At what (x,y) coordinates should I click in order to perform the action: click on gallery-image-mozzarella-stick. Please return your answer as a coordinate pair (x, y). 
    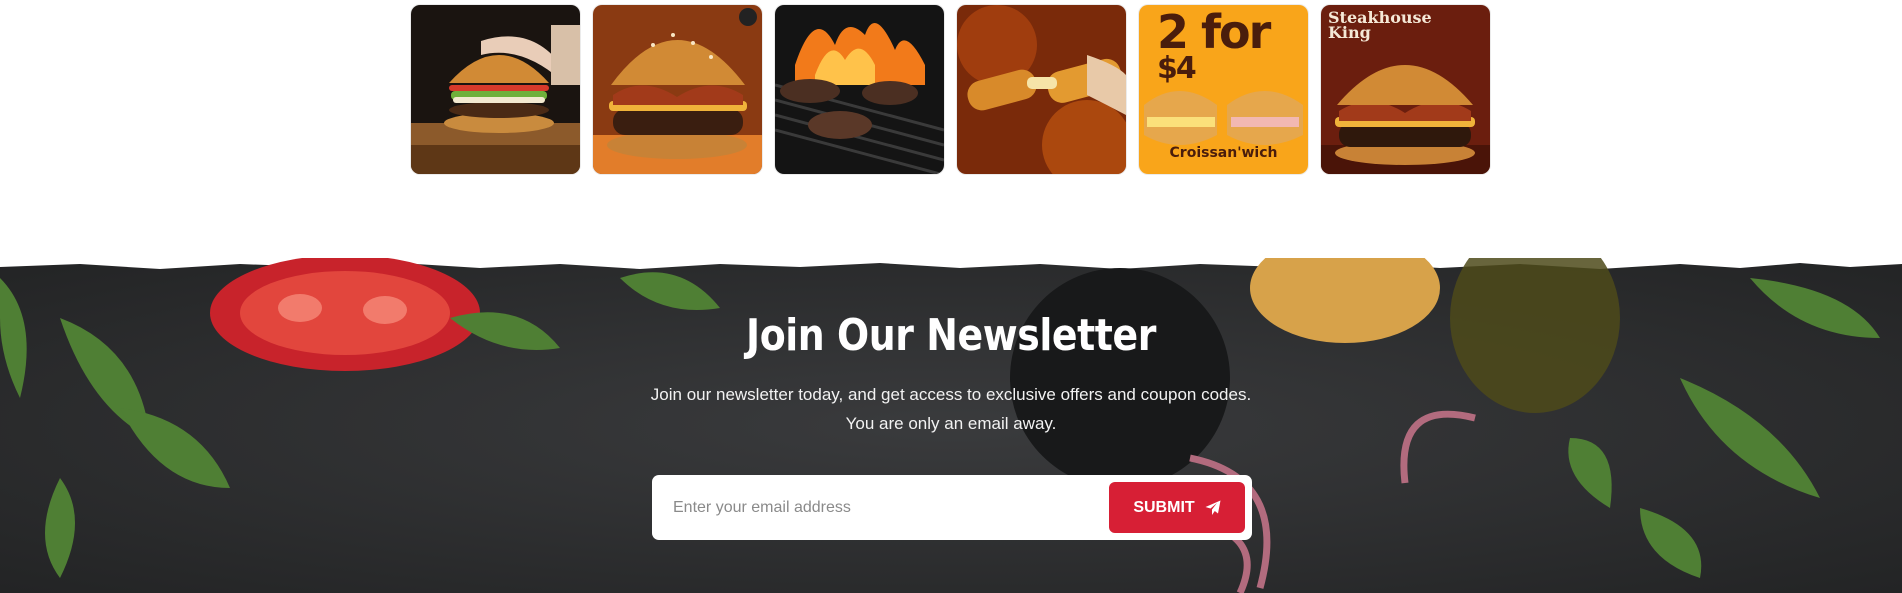
    Looking at the image, I should click on (1041, 89).